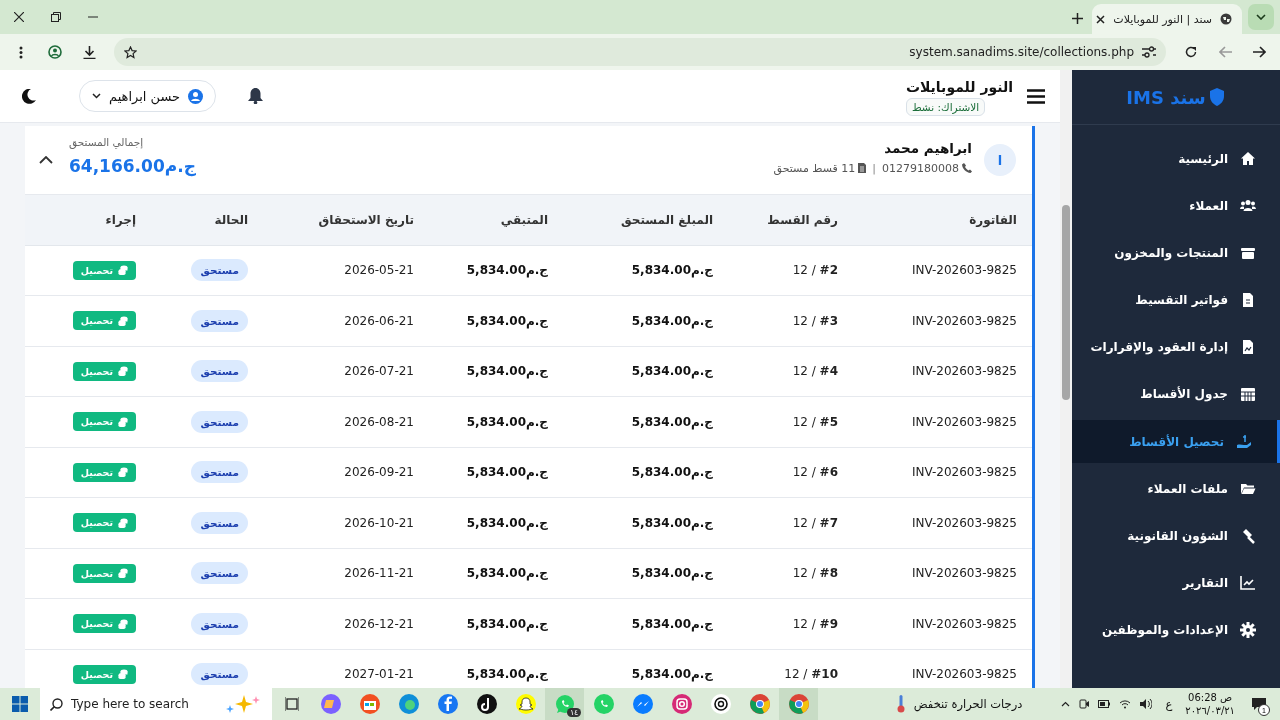  I want to click on column-header: رقم القسط, so click(790, 220).